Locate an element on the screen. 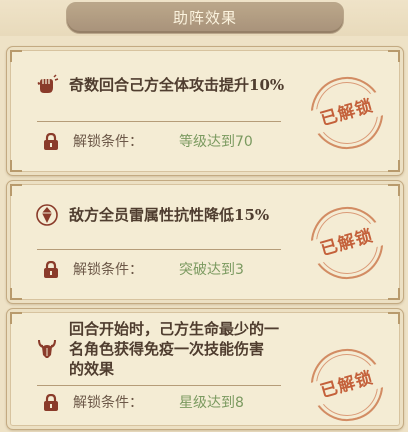 The image size is (408, 432). fist-icon is located at coordinates (48, 83).